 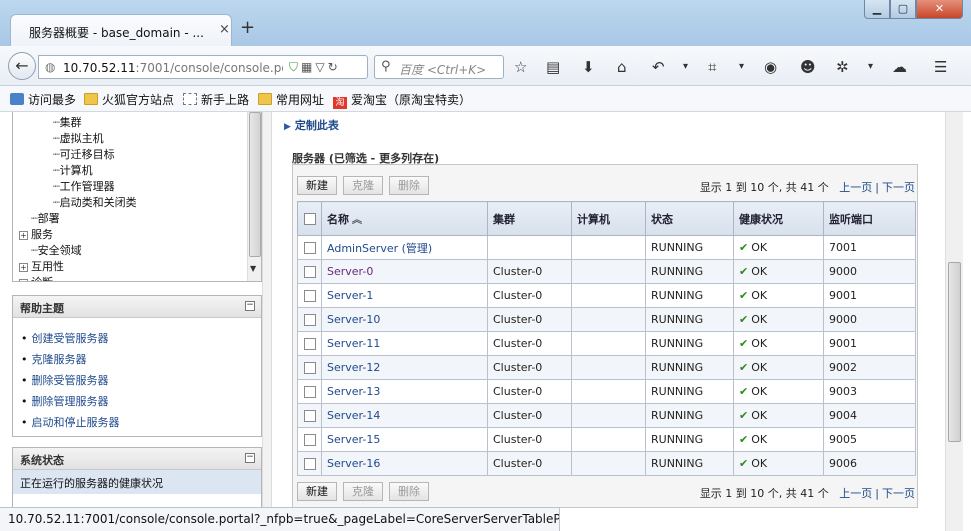 I want to click on chat-icon: ◉, so click(x=770, y=67).